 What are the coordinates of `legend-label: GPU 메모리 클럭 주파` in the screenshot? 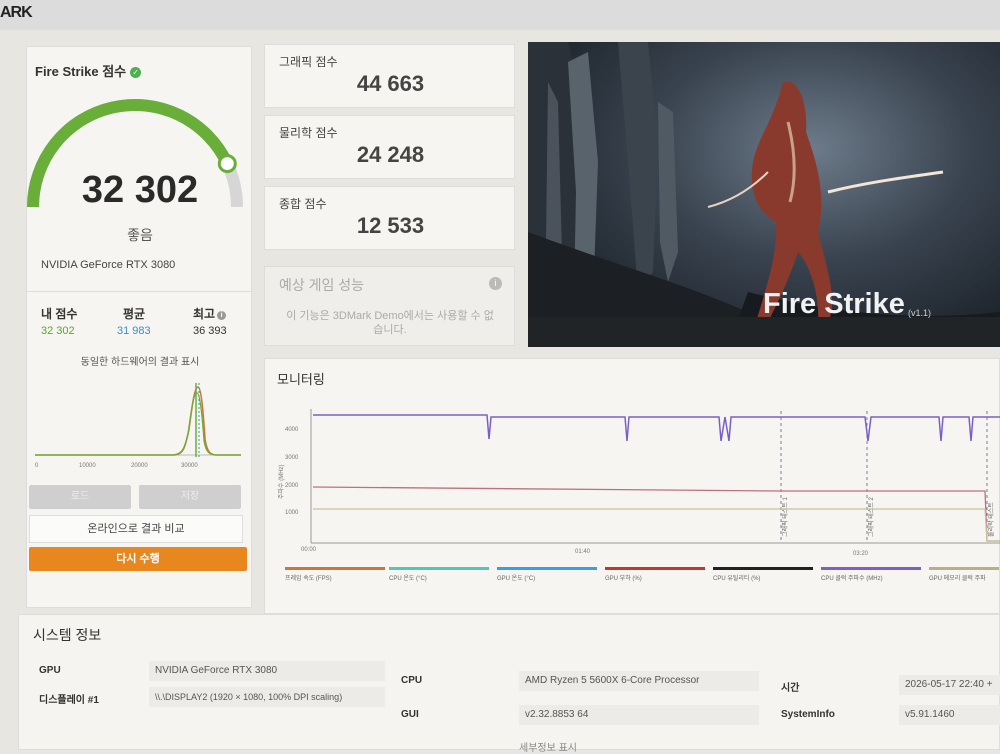 It's located at (957, 579).